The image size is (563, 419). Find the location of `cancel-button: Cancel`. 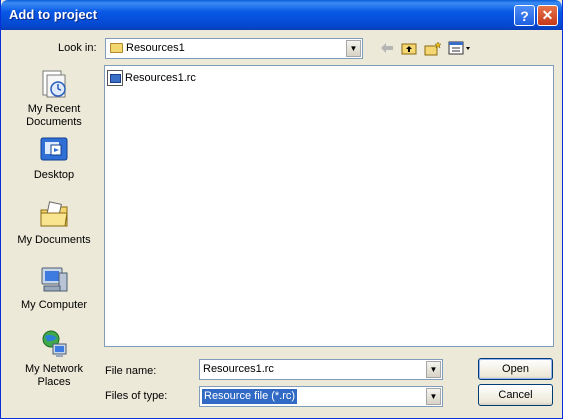

cancel-button: Cancel is located at coordinates (515, 395).